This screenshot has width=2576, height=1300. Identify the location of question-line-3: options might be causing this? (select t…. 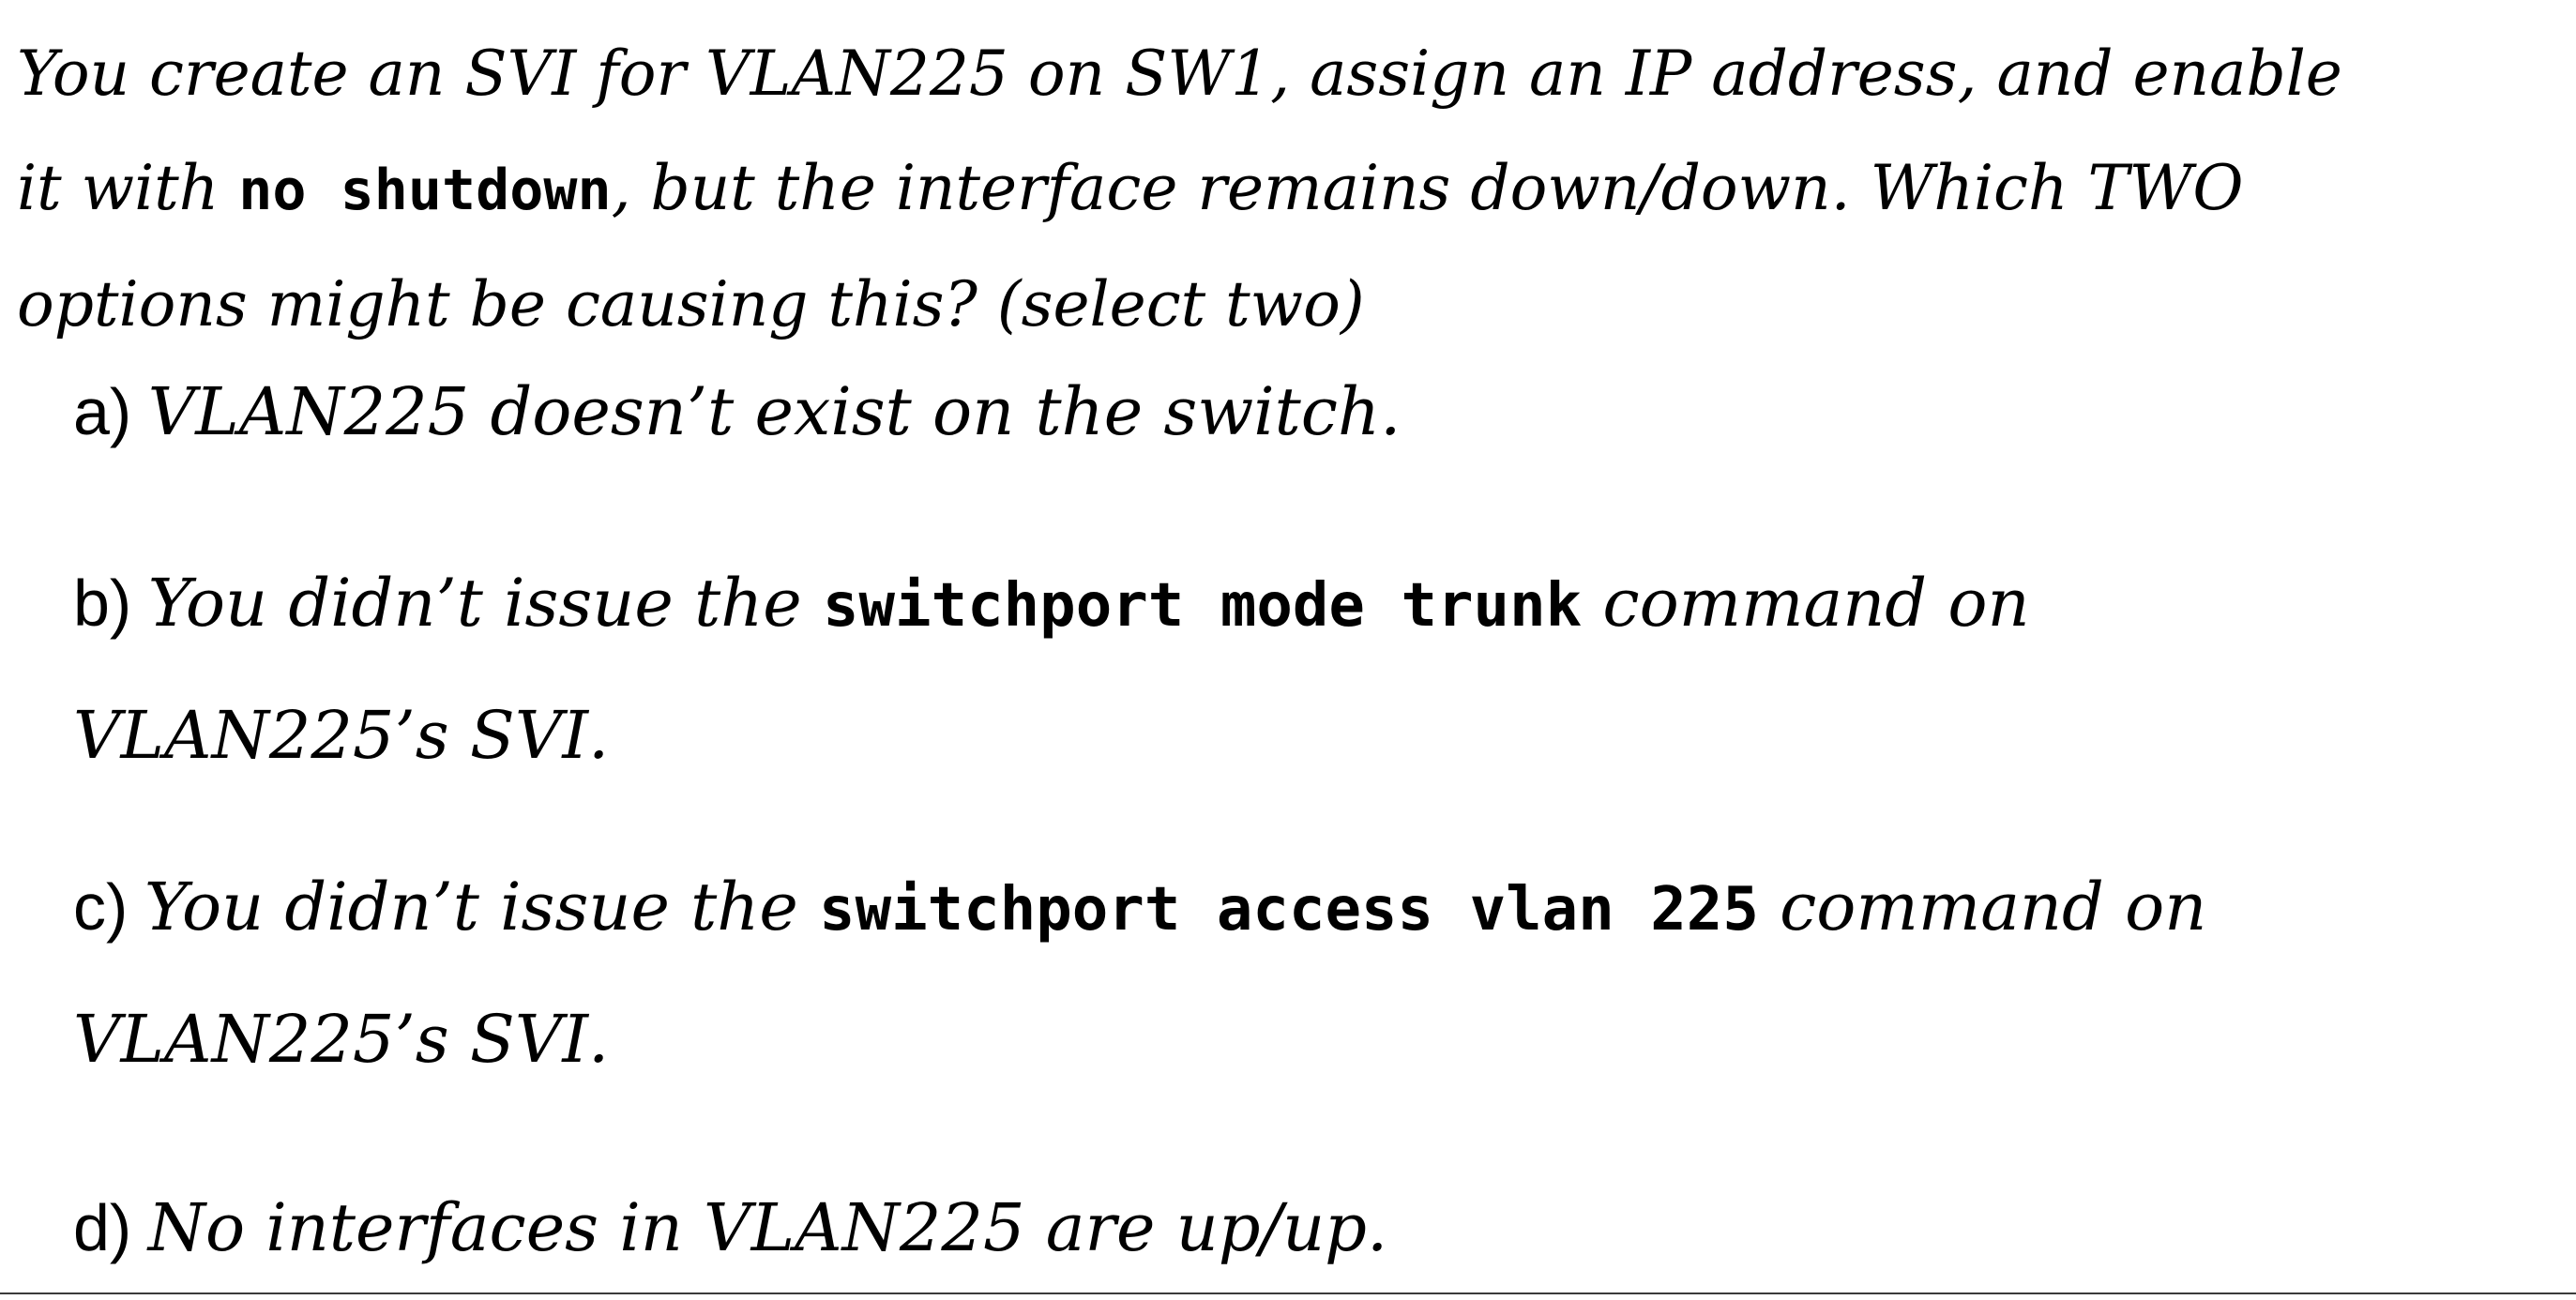
(1283, 305).